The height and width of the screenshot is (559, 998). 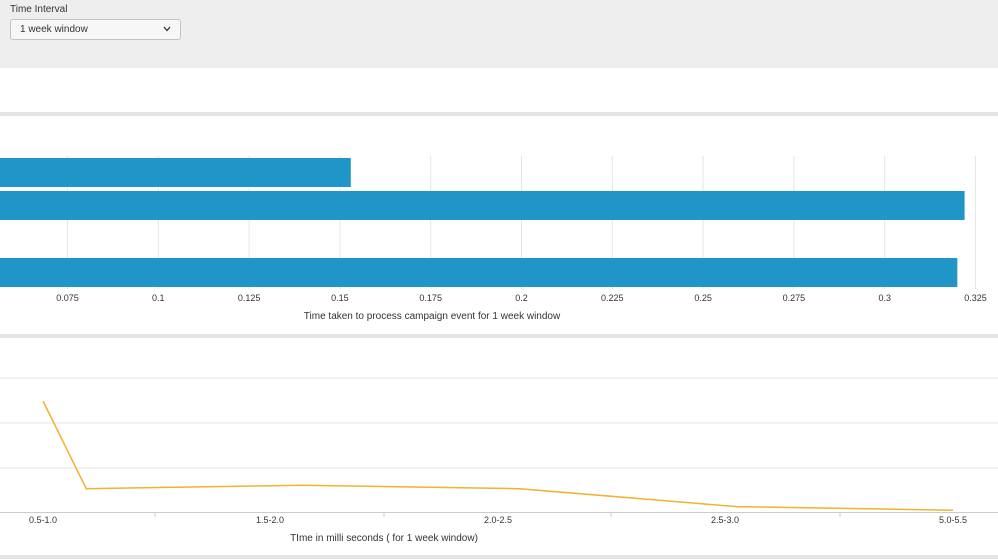 What do you see at coordinates (612, 298) in the screenshot?
I see `bar-x-tick-label: 0.225` at bounding box center [612, 298].